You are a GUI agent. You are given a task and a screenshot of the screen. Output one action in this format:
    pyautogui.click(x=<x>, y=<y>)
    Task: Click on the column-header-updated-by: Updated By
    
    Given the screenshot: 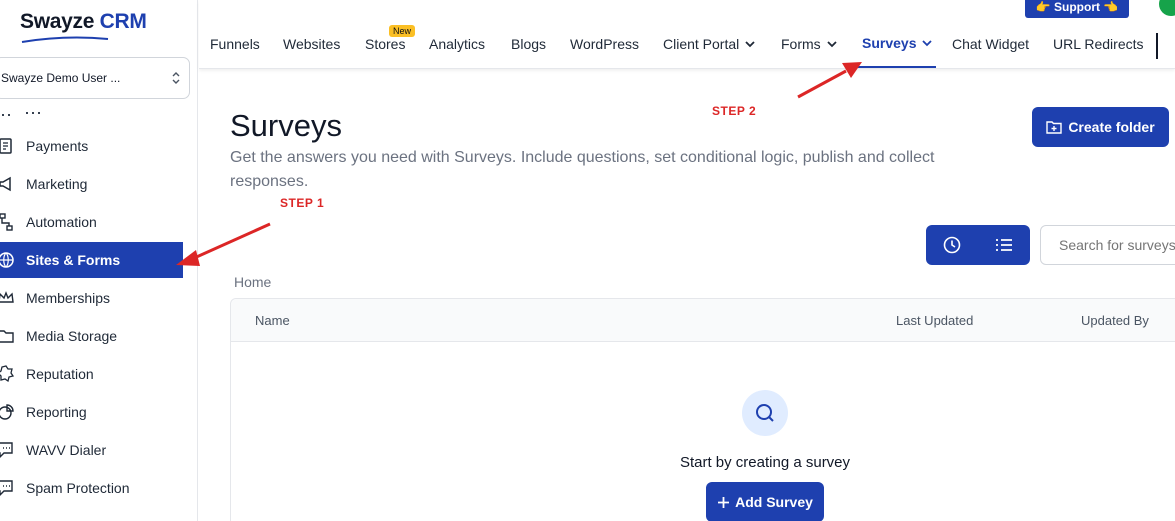 What is the action you would take?
    pyautogui.click(x=1115, y=320)
    